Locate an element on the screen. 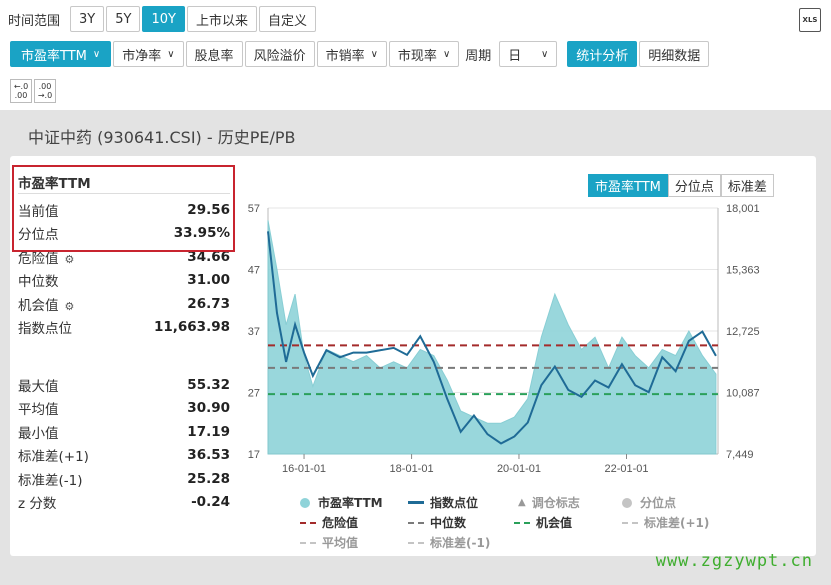  view-detail-button: 明细数据 is located at coordinates (674, 54).